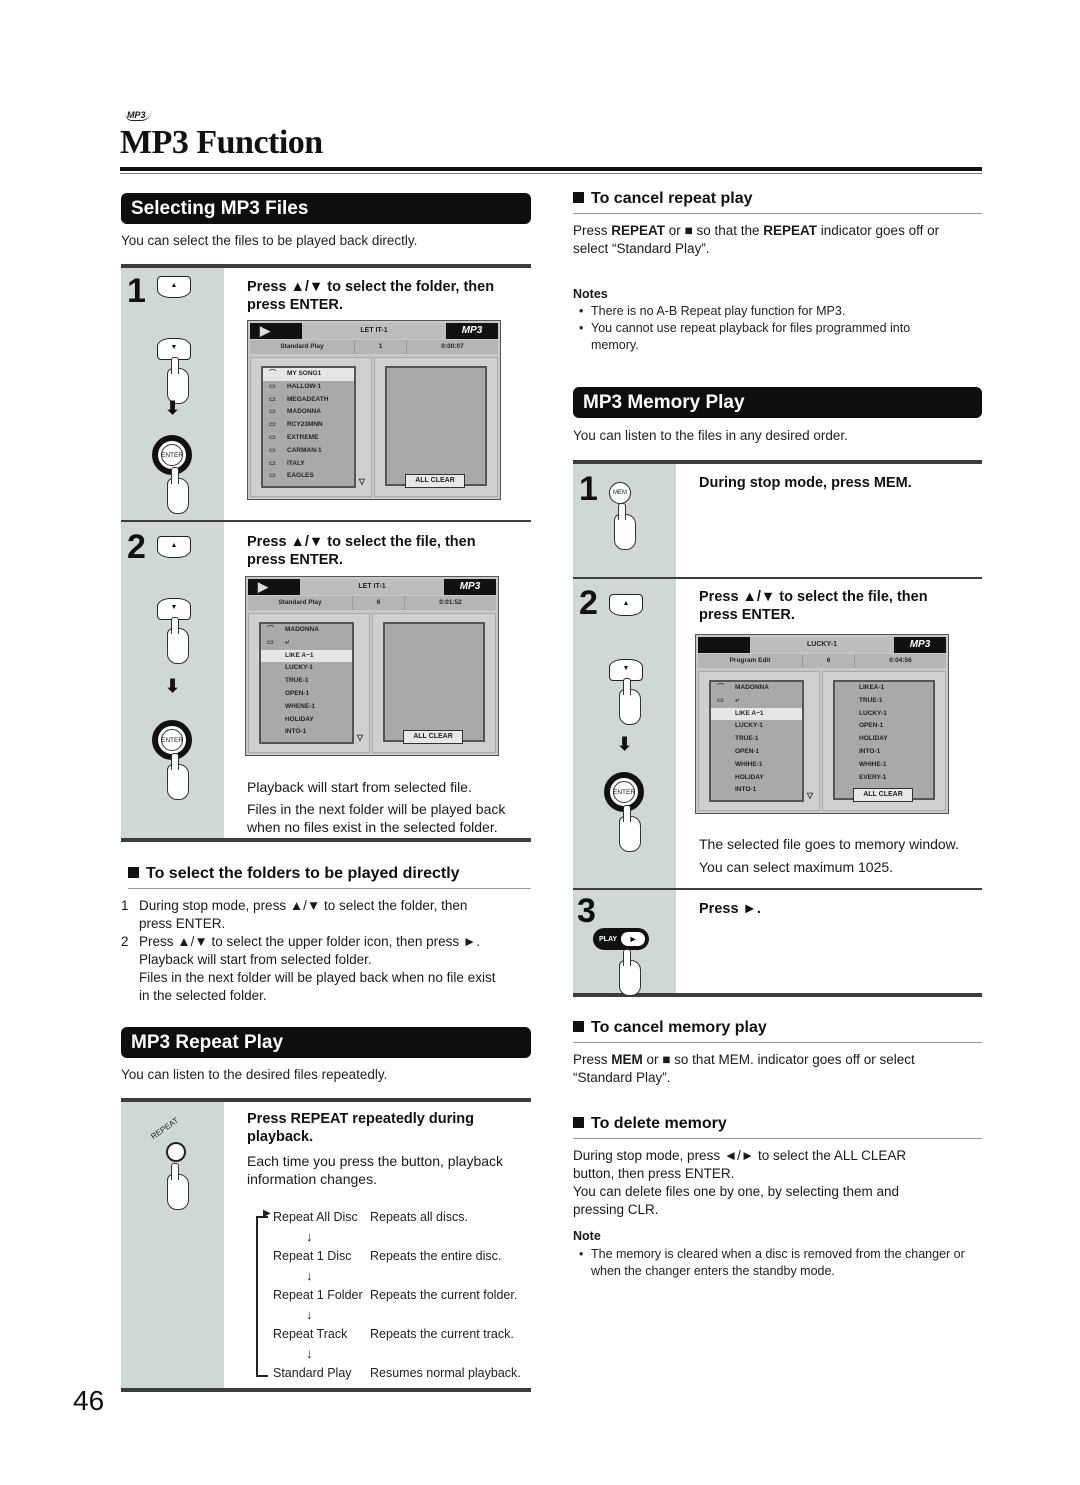 The width and height of the screenshot is (1080, 1485). I want to click on memory-list-item: OPEN-1, so click(884, 726).